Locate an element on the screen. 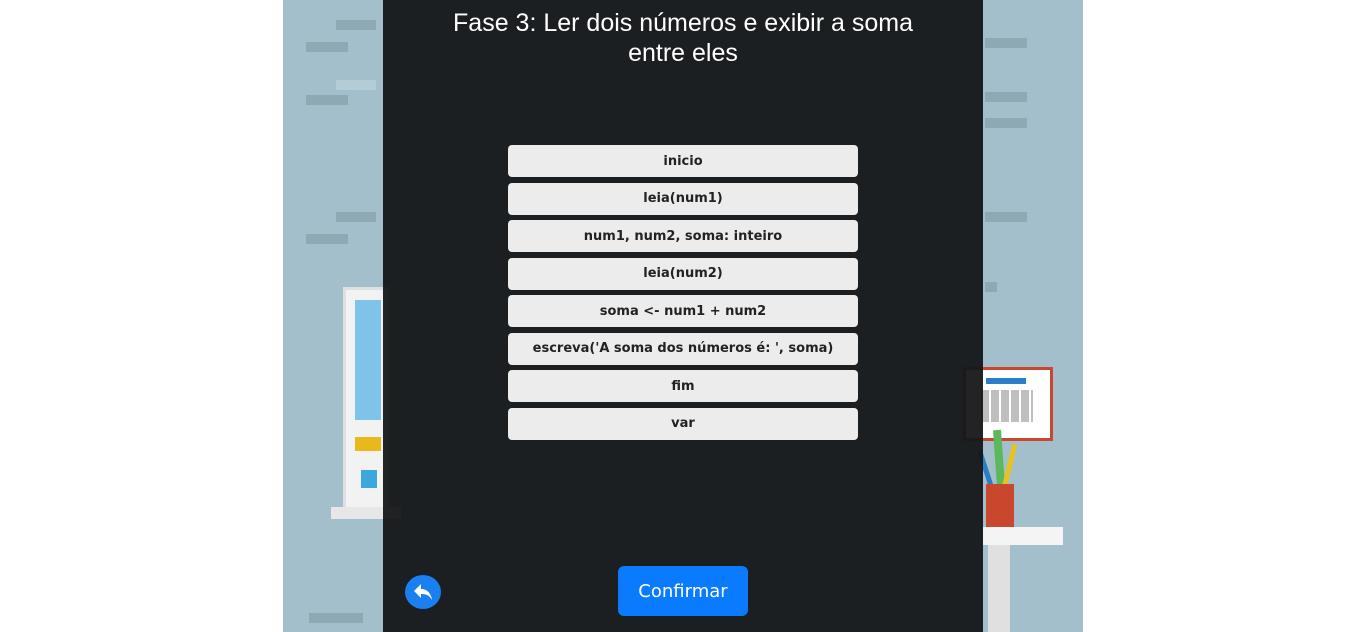 The height and width of the screenshot is (632, 1366). stage-title-line1: Fase 3: Ler dois números e exibir a soma is located at coordinates (683, 23).